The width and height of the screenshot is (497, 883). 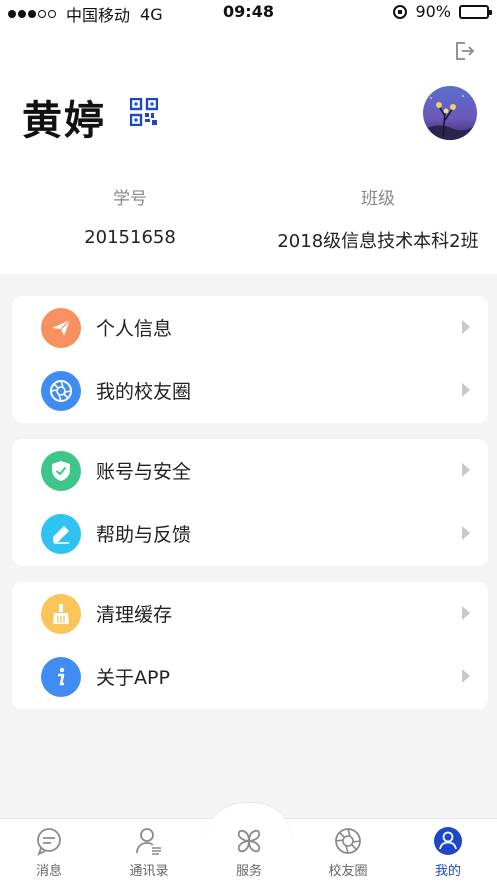 I want to click on tab-label: 我的, so click(x=447, y=871).